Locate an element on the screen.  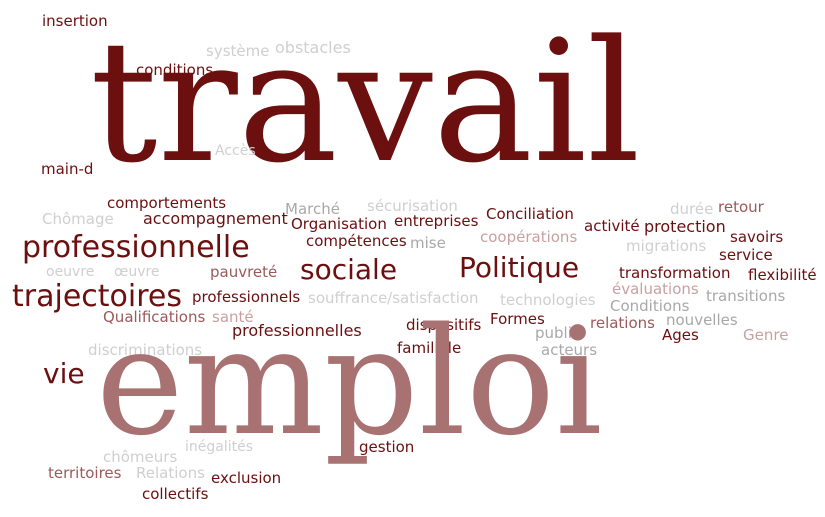
word-genre: Genre is located at coordinates (766, 335).